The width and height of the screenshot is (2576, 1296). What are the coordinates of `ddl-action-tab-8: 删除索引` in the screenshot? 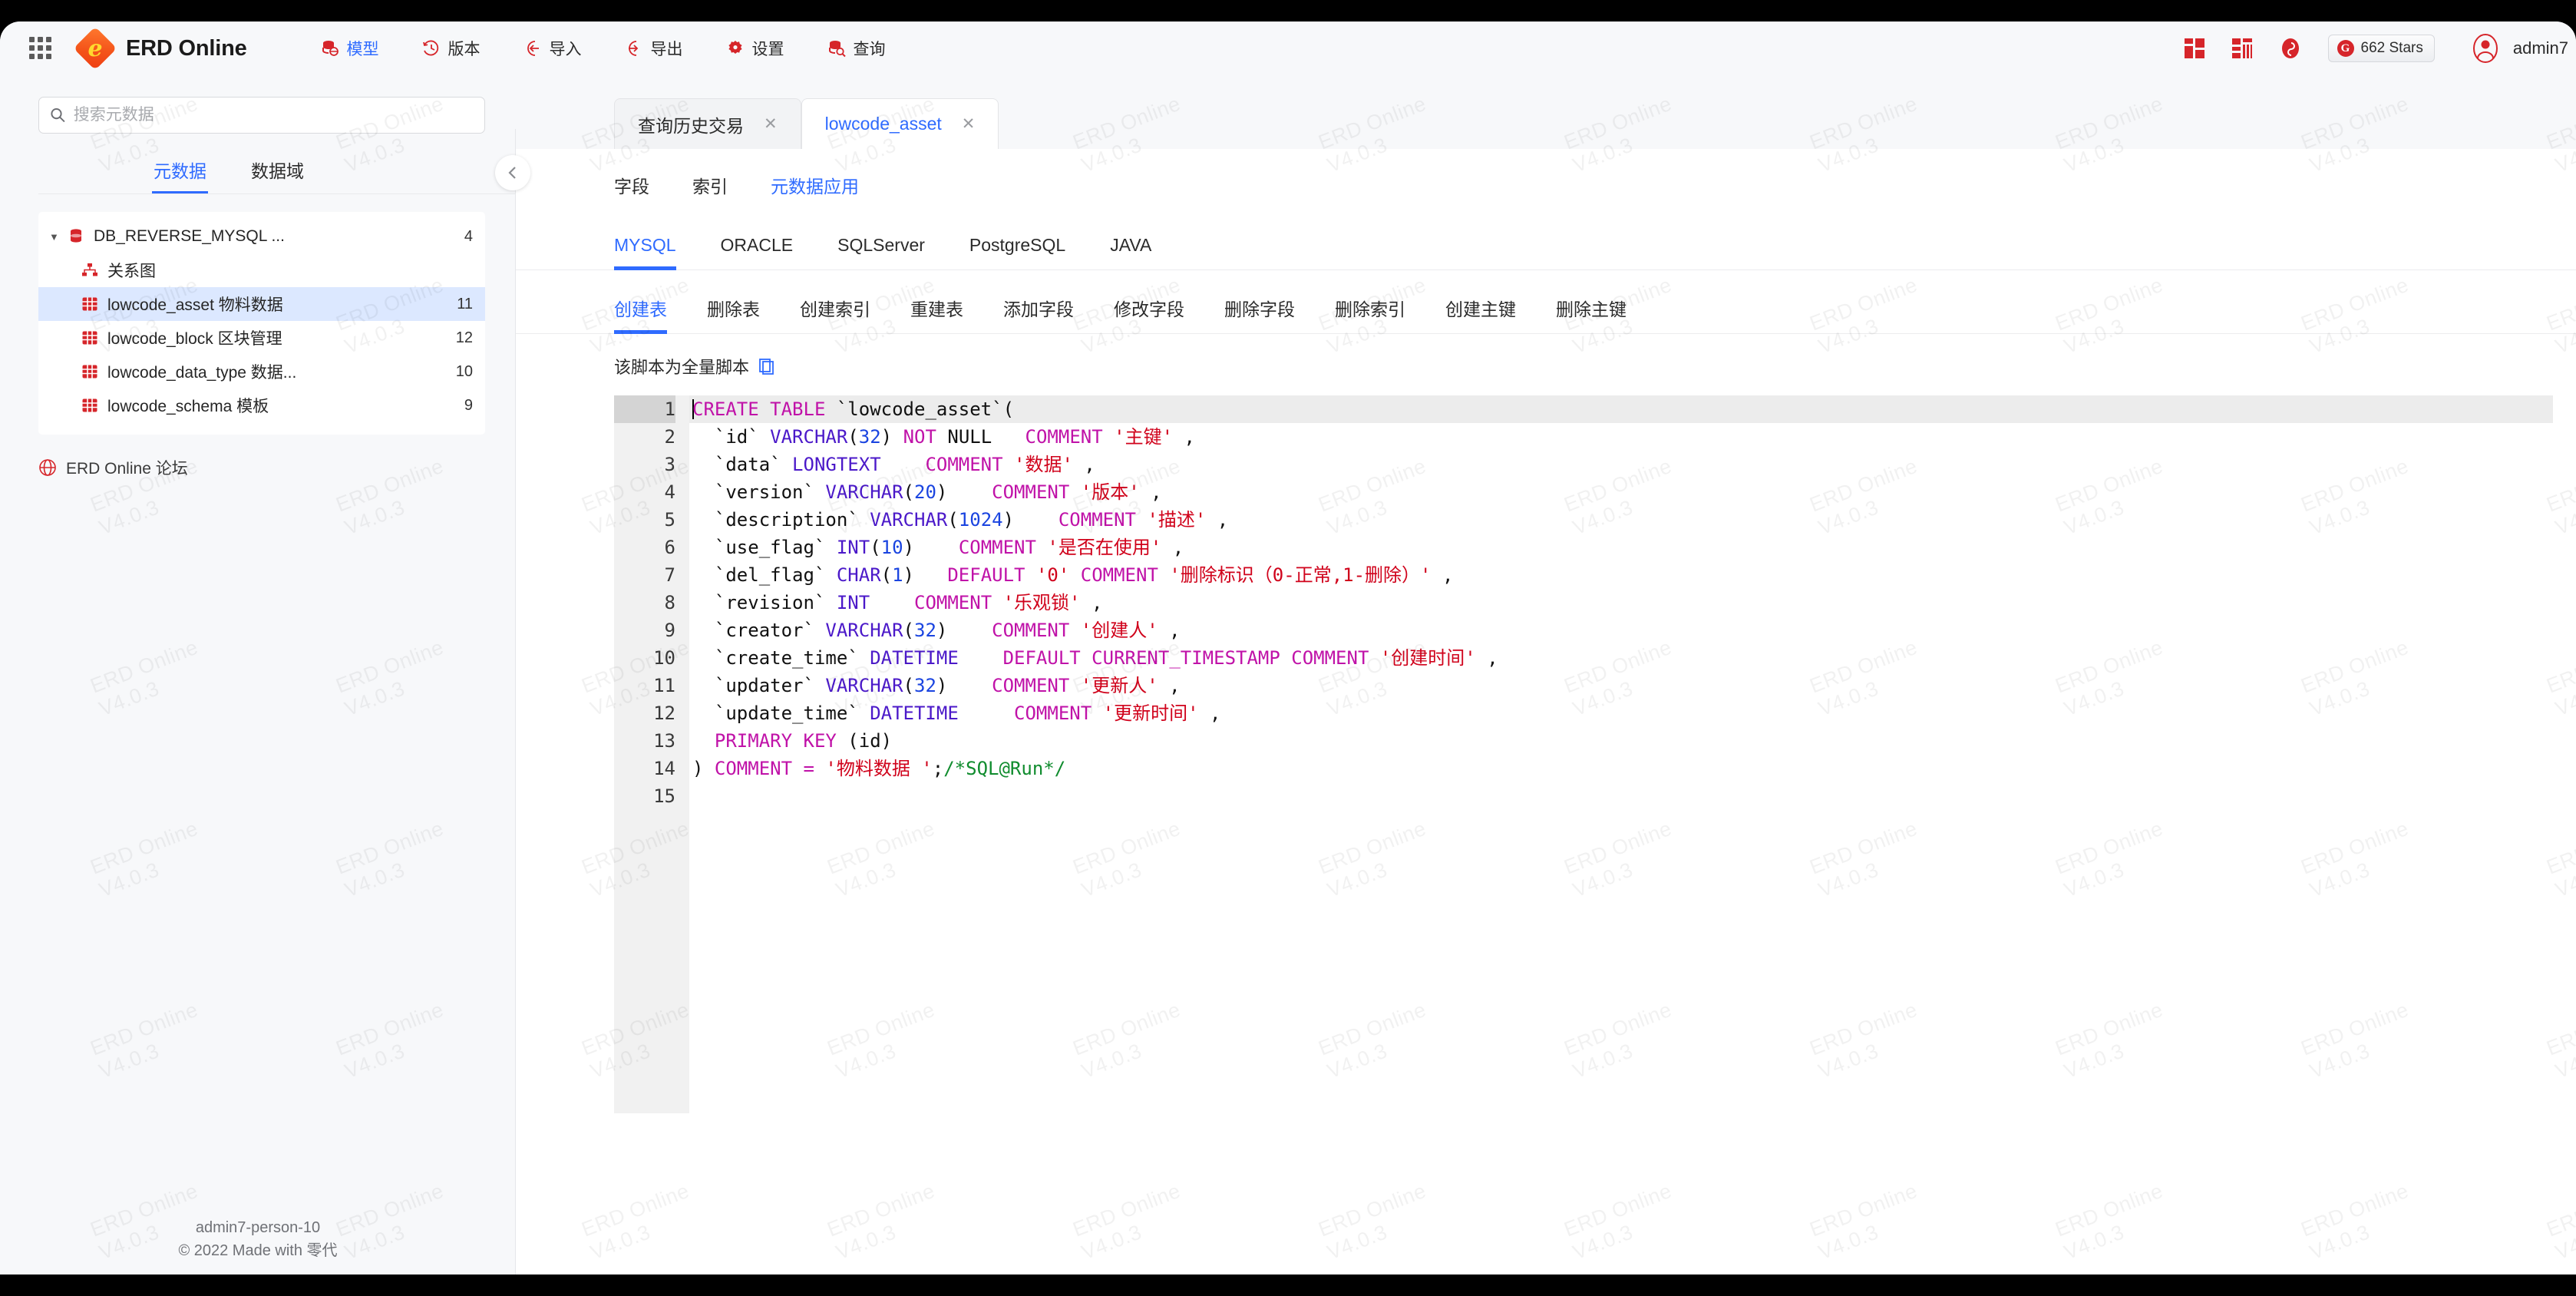 It's located at (1370, 314).